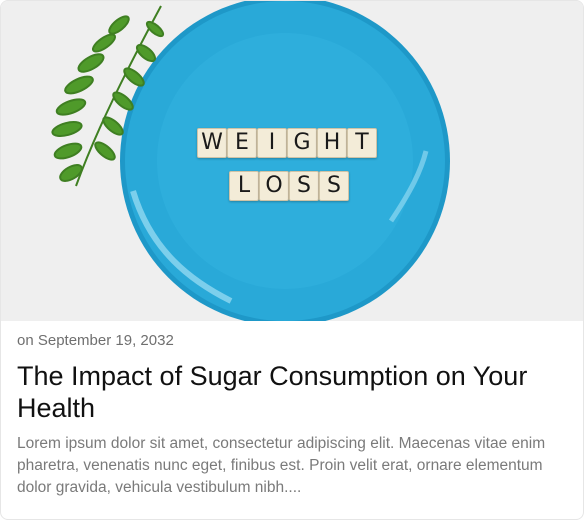 The width and height of the screenshot is (584, 520). I want to click on letter-tile: G, so click(302, 143).